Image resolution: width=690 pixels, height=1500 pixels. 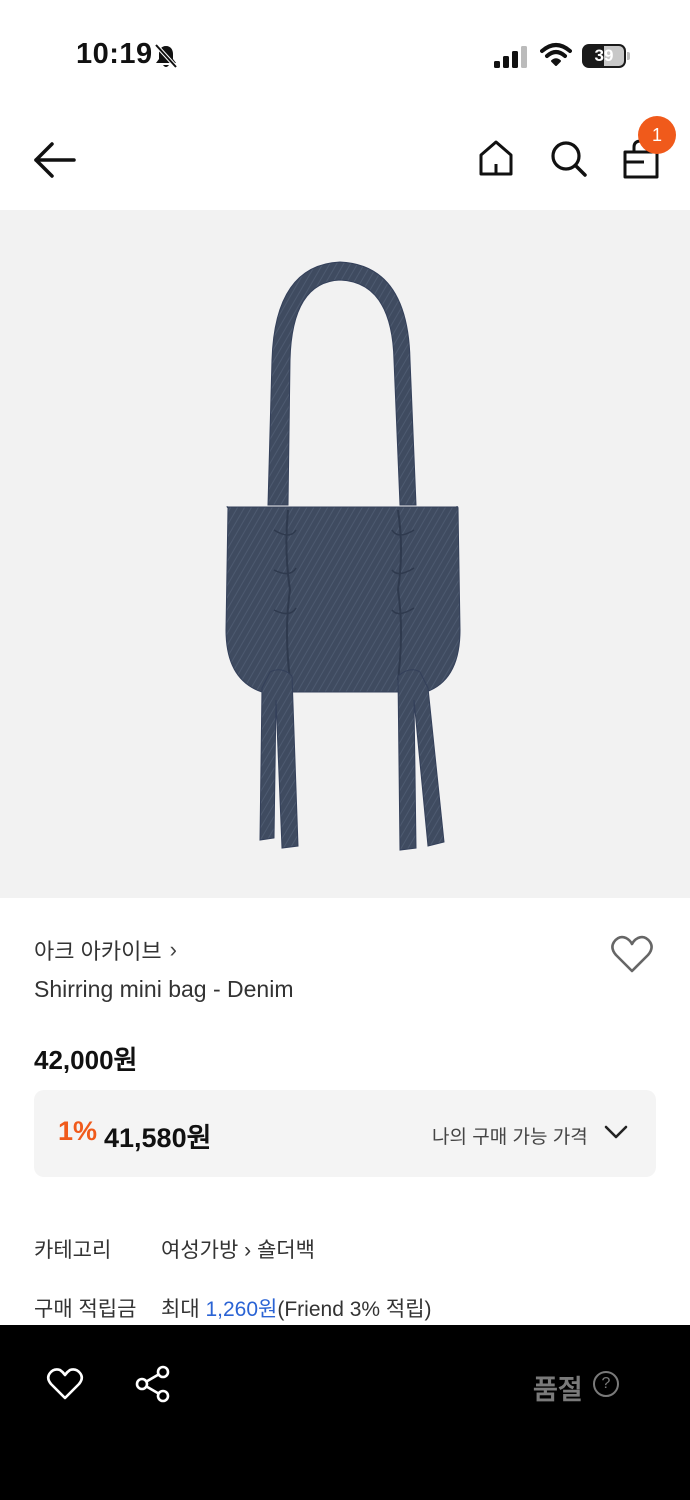 I want to click on top-nav, so click(x=345, y=160).